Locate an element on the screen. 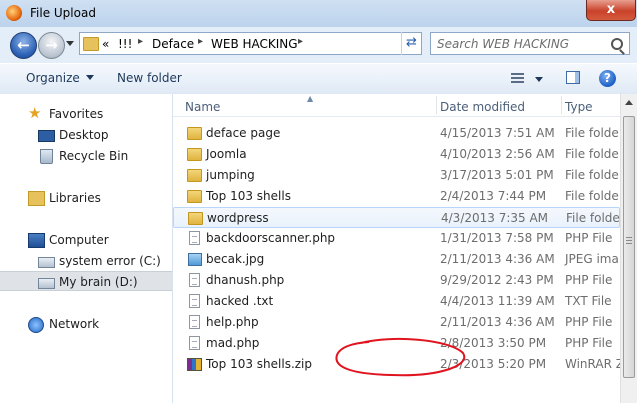  file-name: Joomla is located at coordinates (226, 154).